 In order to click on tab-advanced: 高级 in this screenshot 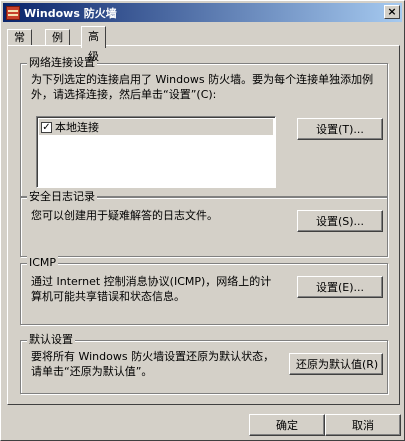, I will do `click(93, 44)`.